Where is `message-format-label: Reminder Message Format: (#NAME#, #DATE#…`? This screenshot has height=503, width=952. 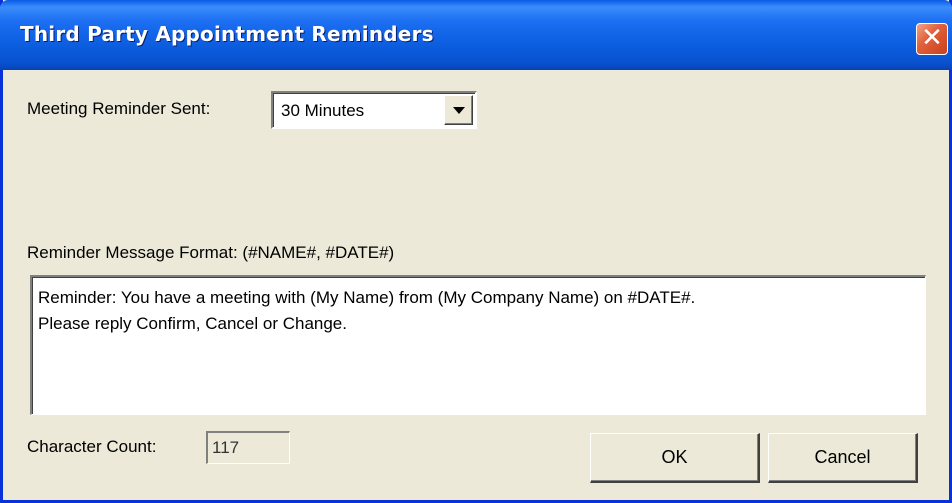 message-format-label: Reminder Message Format: (#NAME#, #DATE#… is located at coordinates (211, 252).